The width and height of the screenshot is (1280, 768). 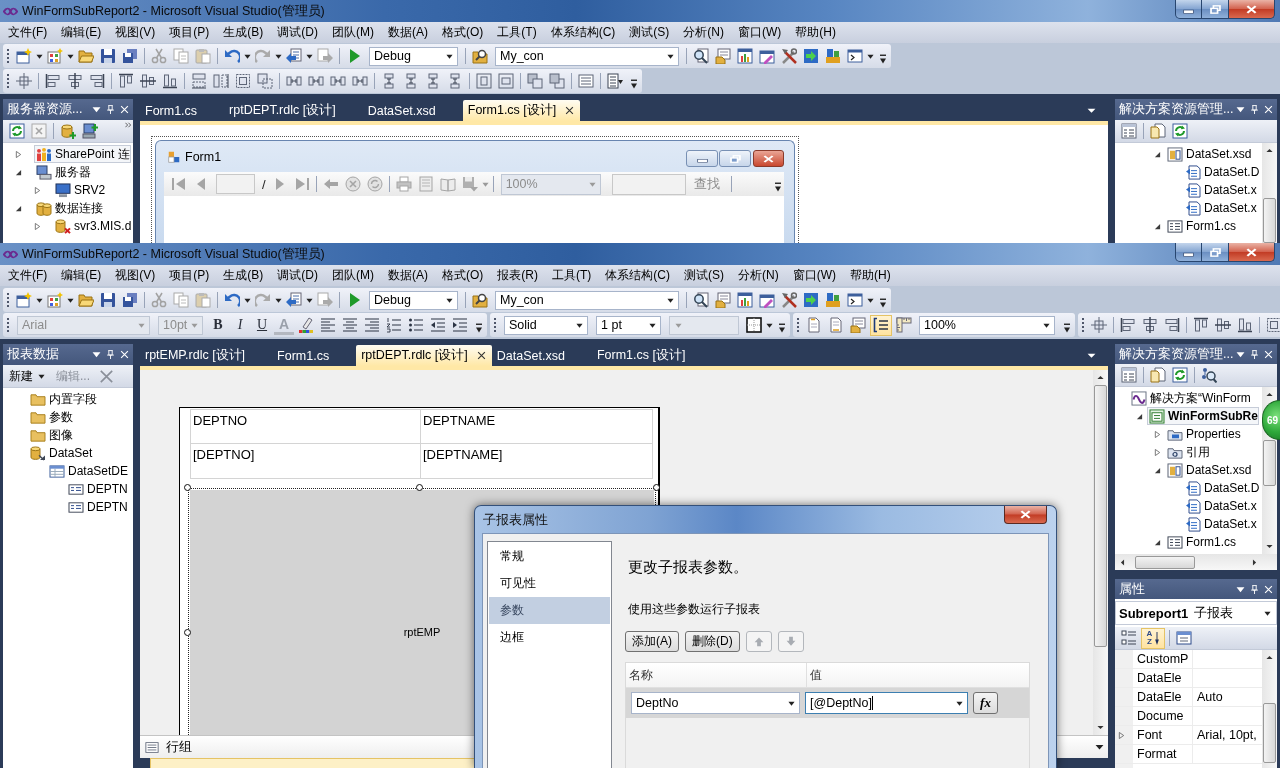 What do you see at coordinates (1222, 488) in the screenshot?
I see `tree-item: DataSet.D` at bounding box center [1222, 488].